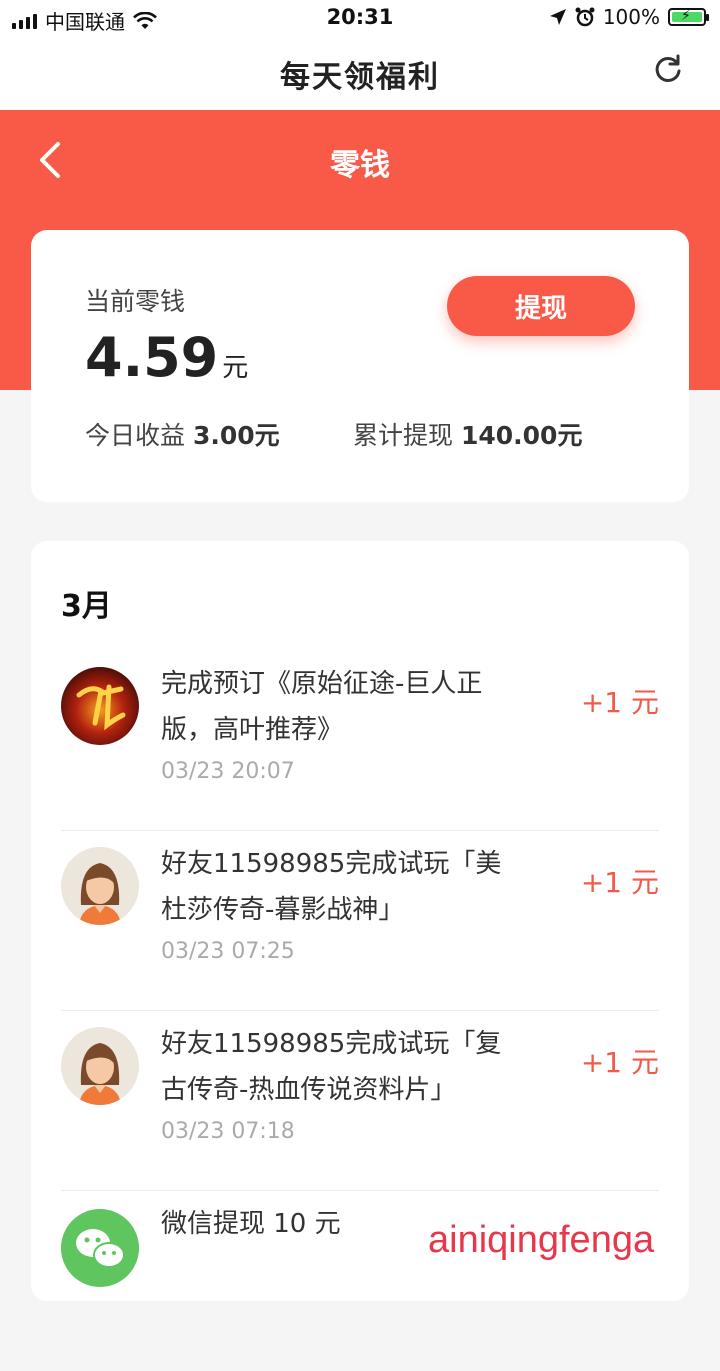 The image size is (720, 1371). I want to click on withdraw-button: 提现, so click(541, 306).